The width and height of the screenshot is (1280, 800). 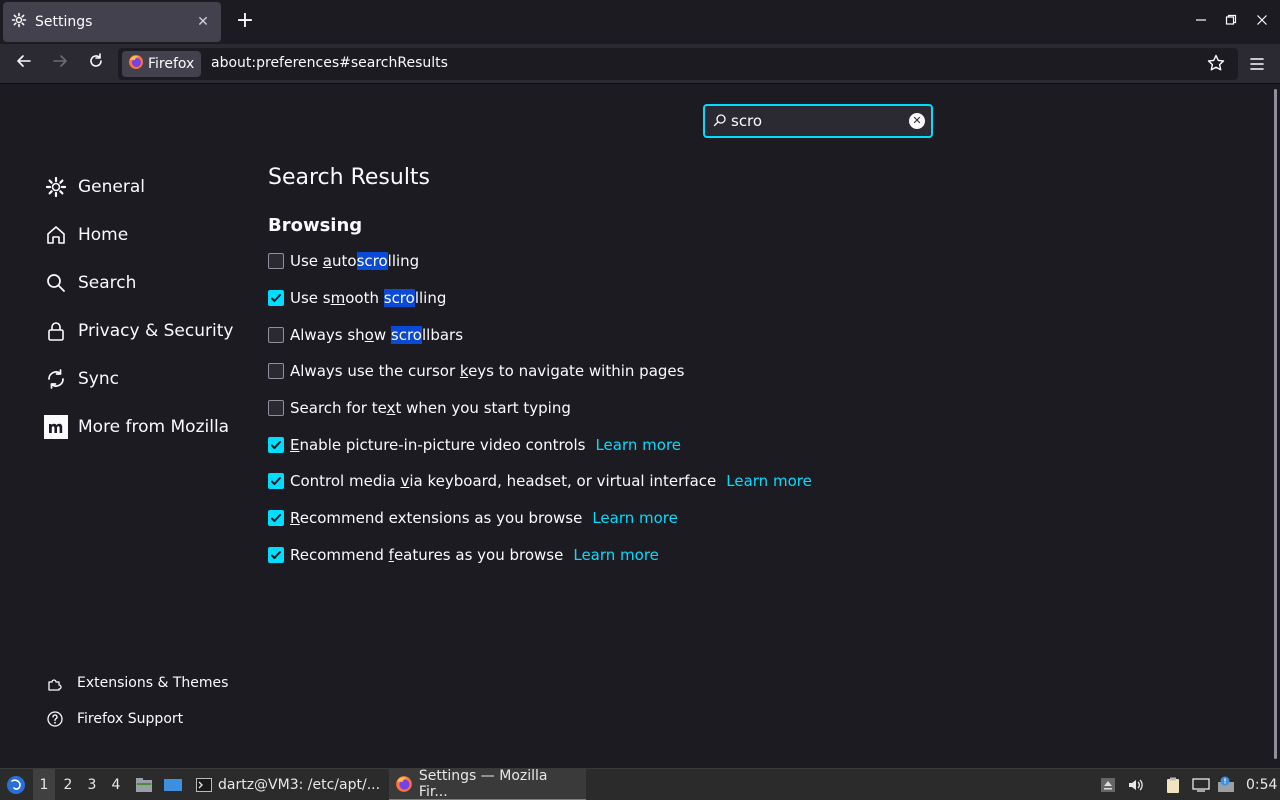 What do you see at coordinates (618, 298) in the screenshot?
I see `option-row: Use smooth scrolling` at bounding box center [618, 298].